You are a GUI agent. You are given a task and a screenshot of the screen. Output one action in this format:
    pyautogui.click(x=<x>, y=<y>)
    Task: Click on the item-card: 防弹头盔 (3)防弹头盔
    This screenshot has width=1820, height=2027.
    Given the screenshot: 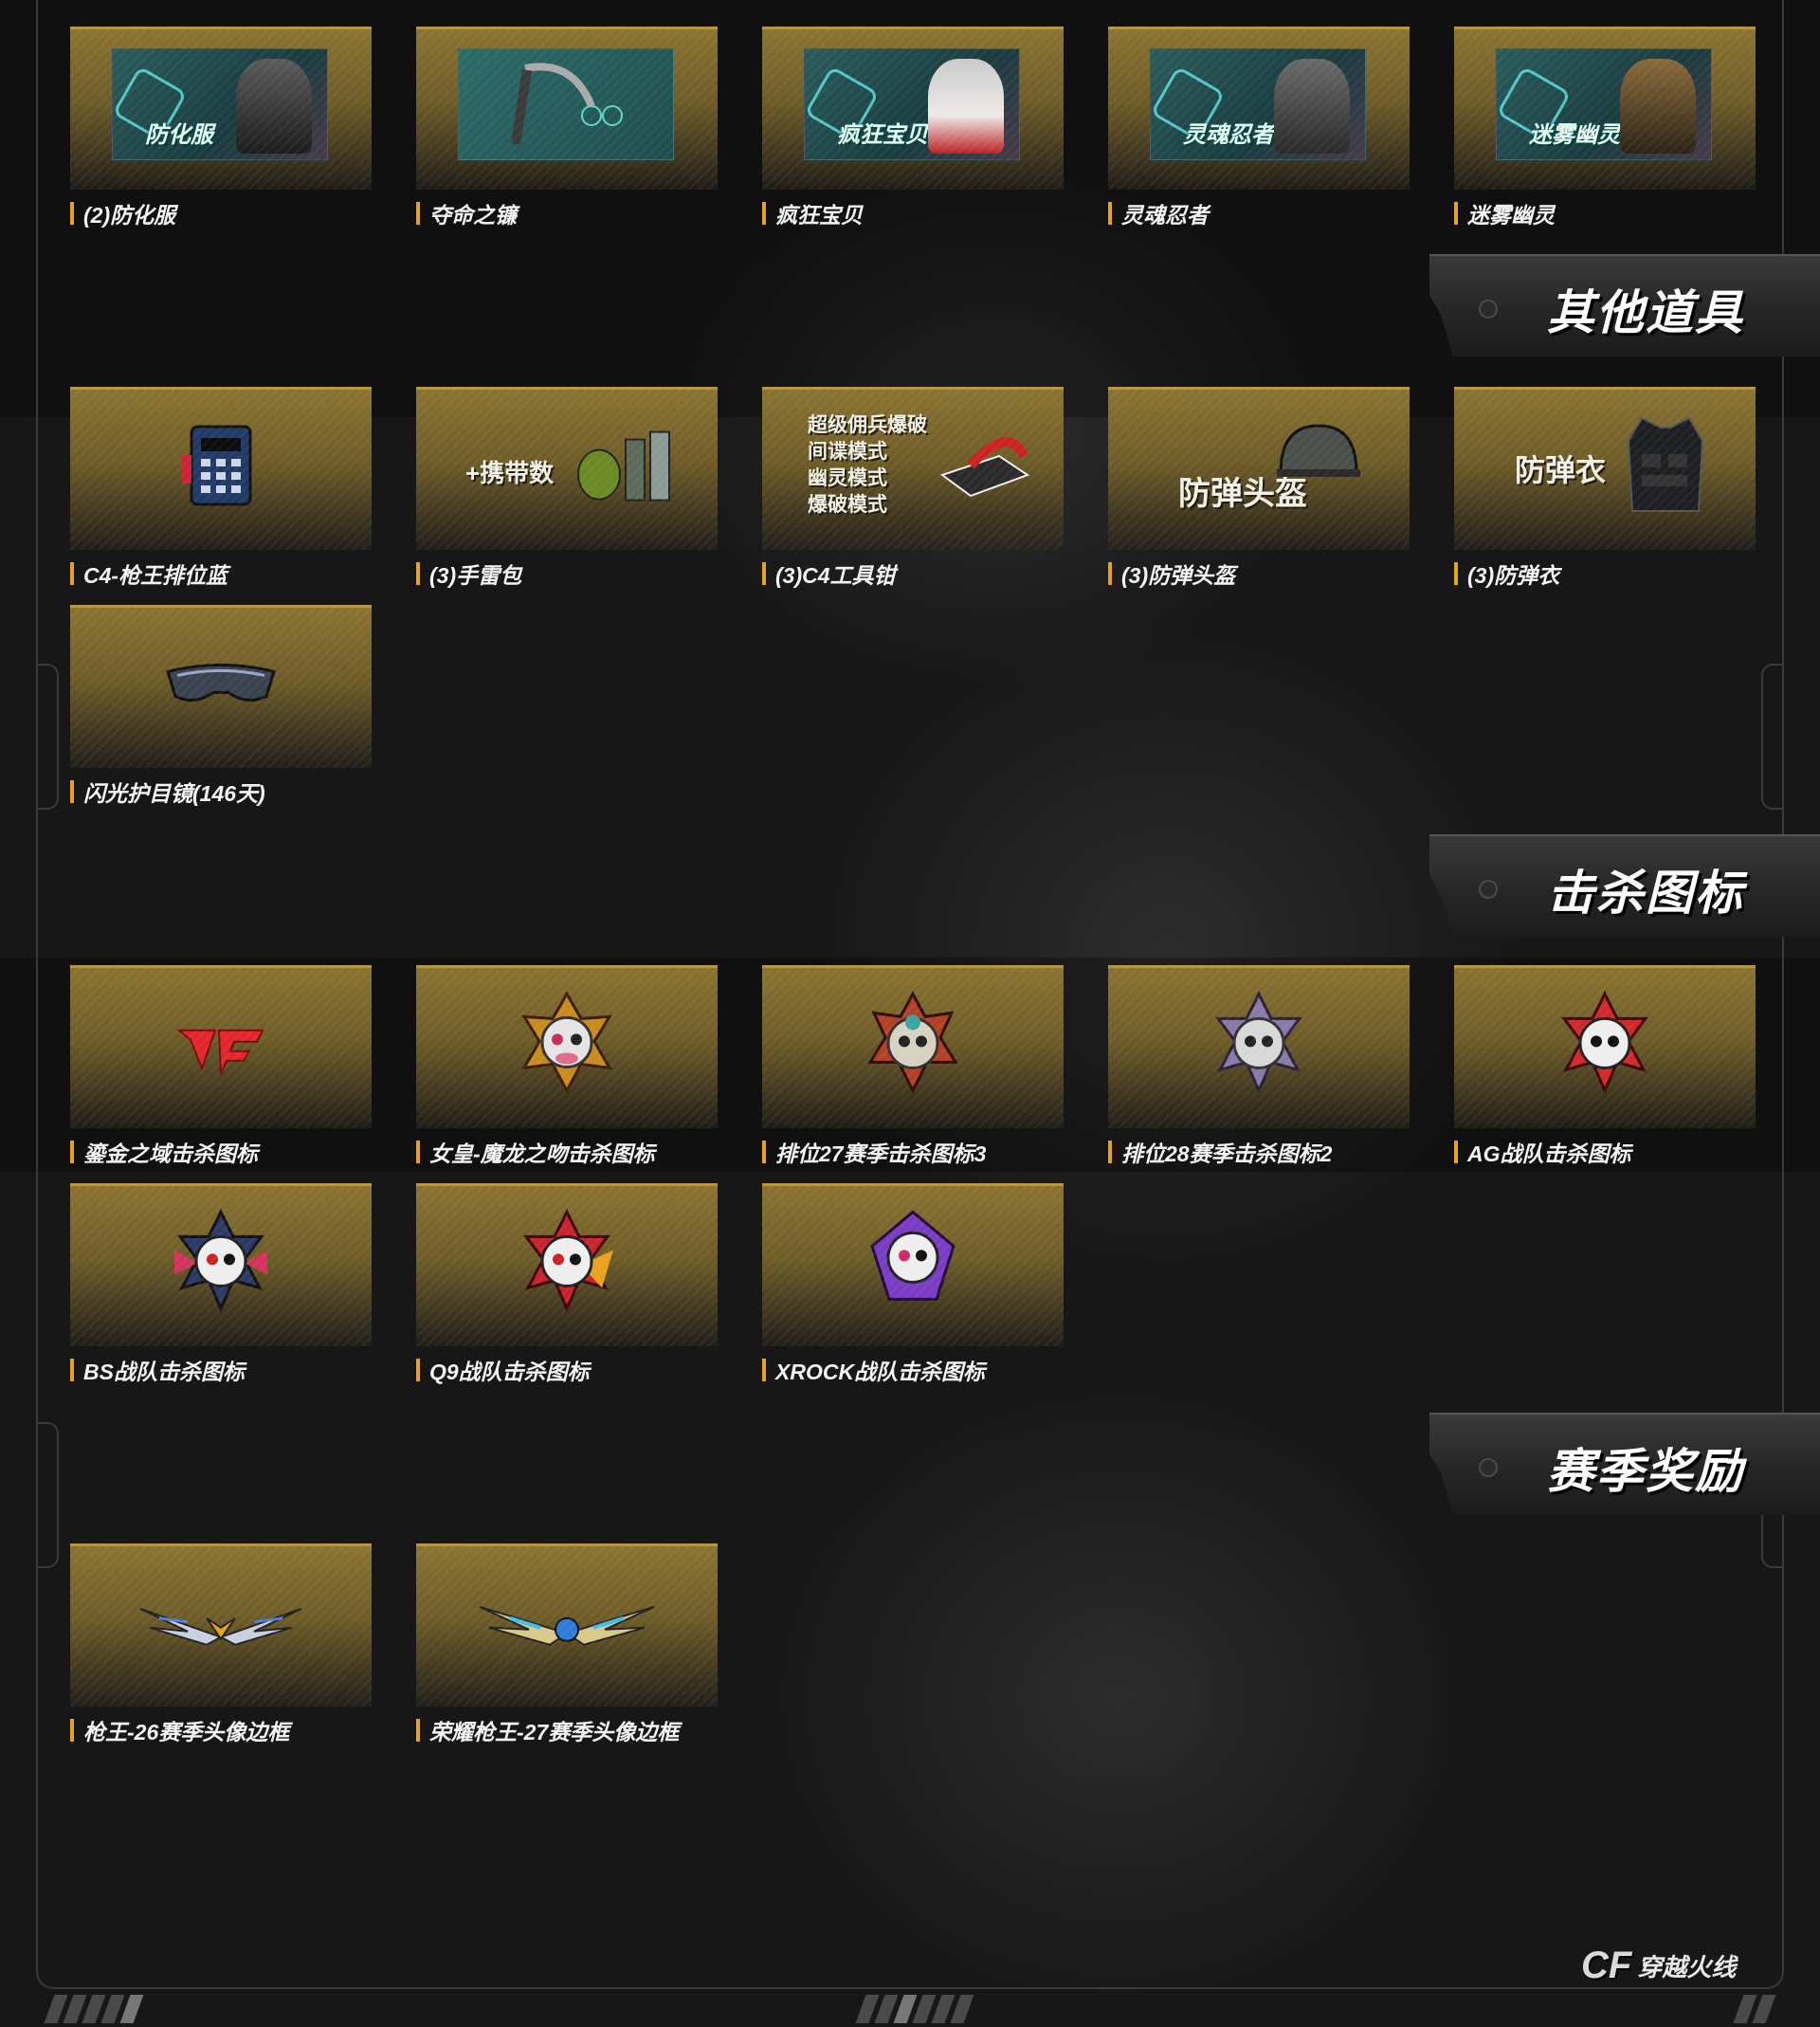 What is the action you would take?
    pyautogui.click(x=1259, y=494)
    